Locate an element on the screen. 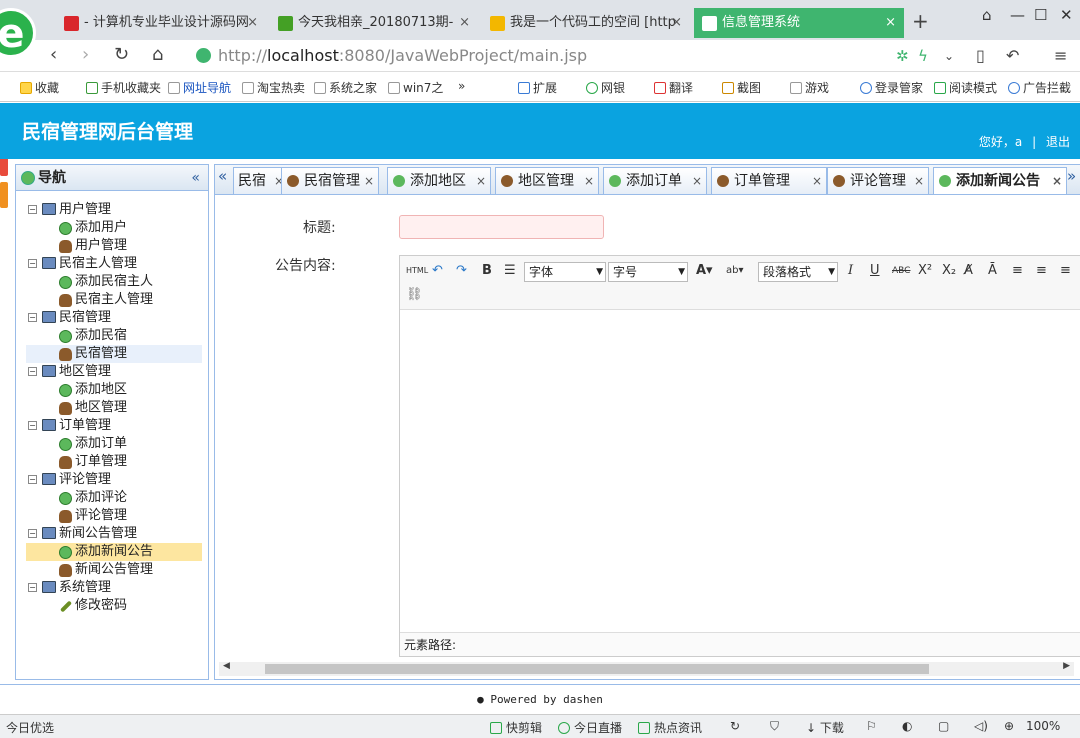 The width and height of the screenshot is (1080, 738). more-bookmarks-button: » is located at coordinates (461, 86).